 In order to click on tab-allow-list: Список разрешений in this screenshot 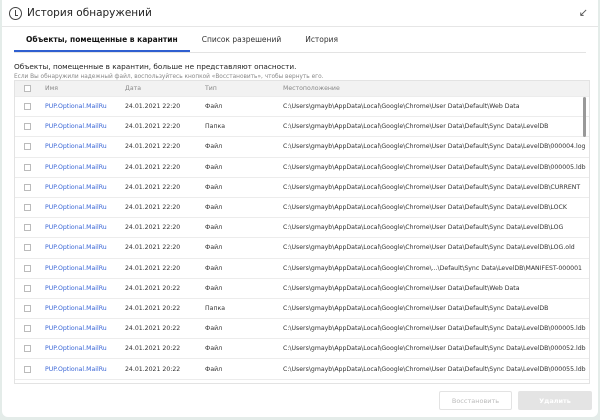, I will do `click(242, 41)`.